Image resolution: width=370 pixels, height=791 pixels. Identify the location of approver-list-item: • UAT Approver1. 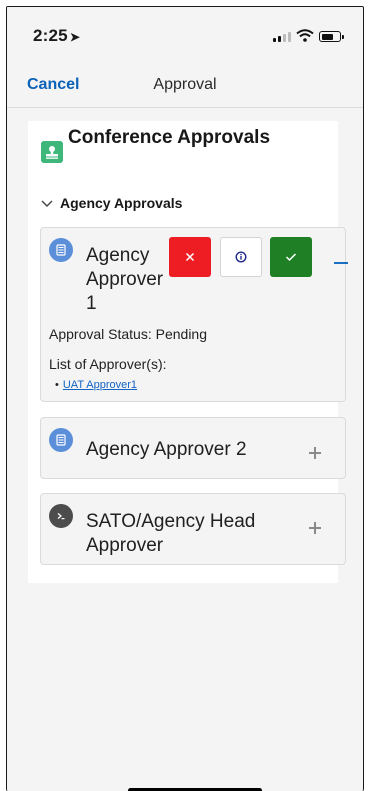
(96, 385).